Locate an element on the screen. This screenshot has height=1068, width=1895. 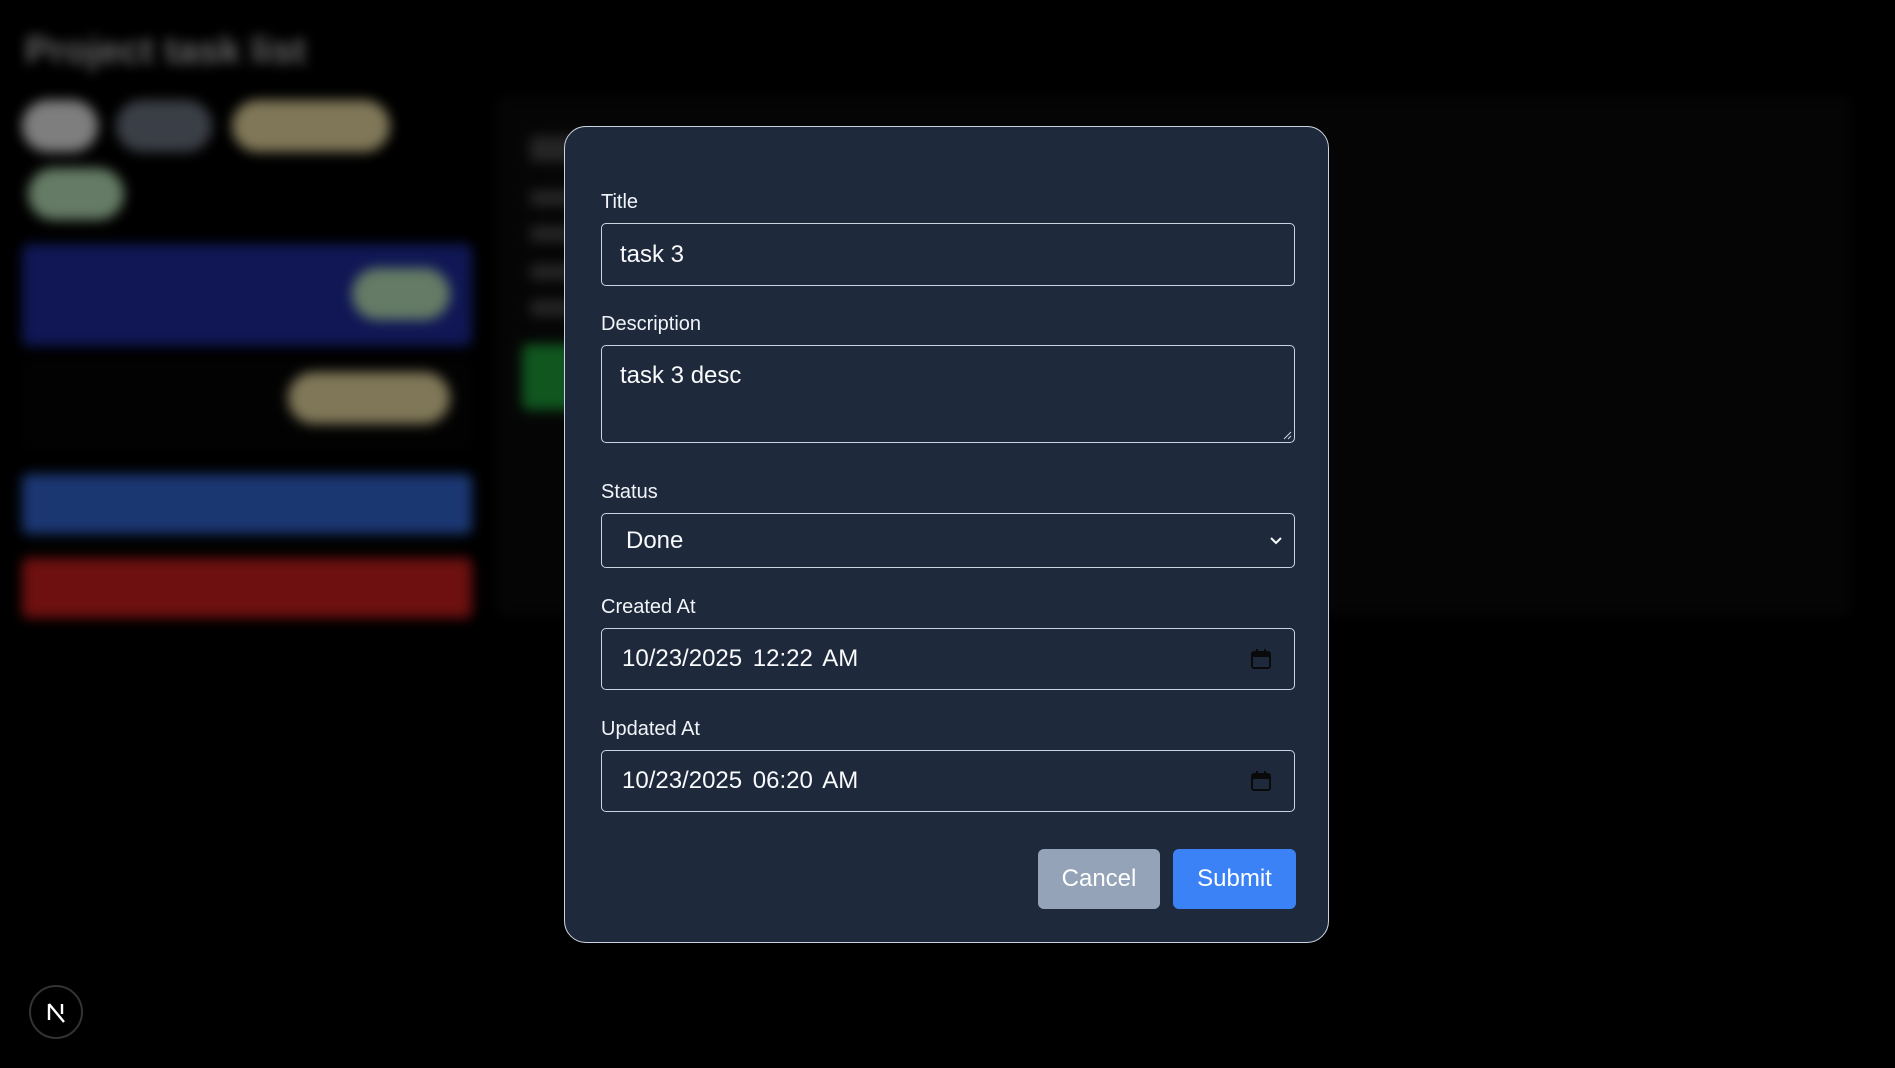
description-label: Description is located at coordinates (651, 324).